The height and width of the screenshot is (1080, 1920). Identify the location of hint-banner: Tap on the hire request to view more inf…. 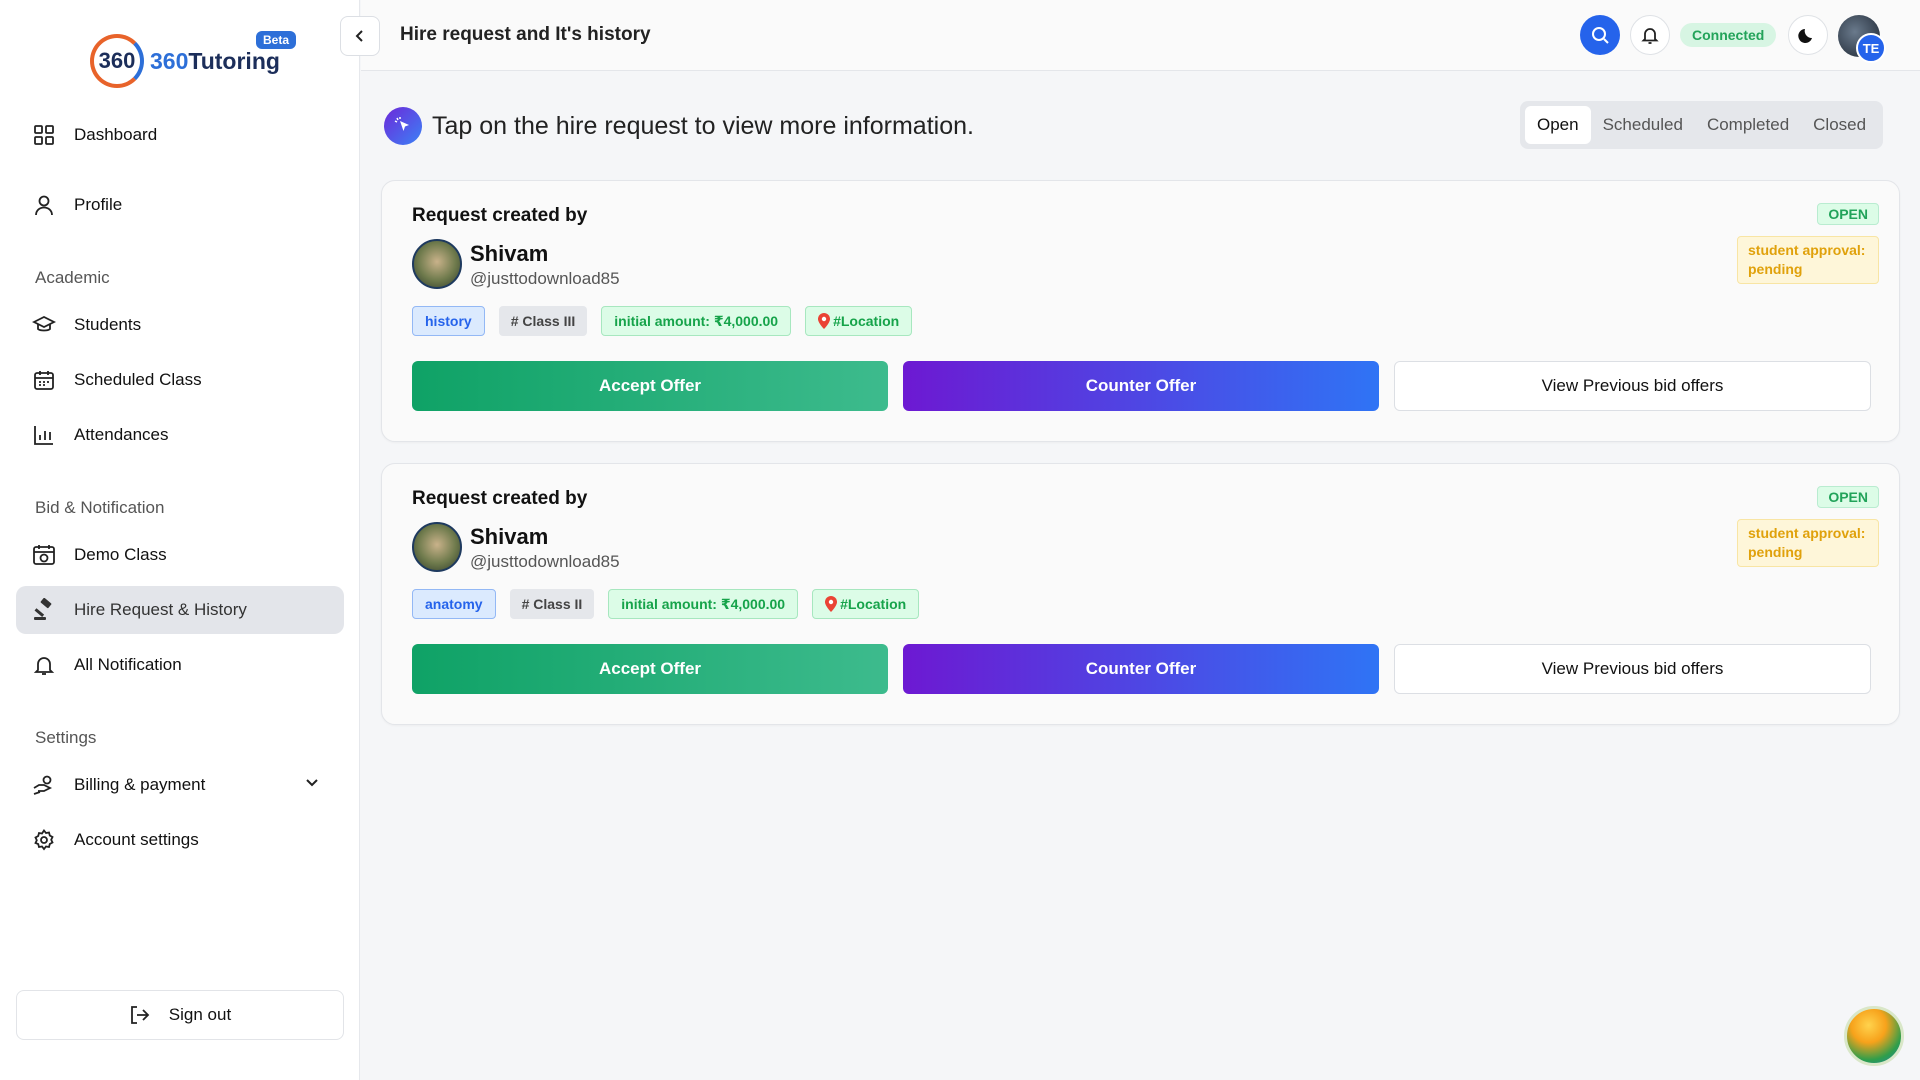
(679, 126).